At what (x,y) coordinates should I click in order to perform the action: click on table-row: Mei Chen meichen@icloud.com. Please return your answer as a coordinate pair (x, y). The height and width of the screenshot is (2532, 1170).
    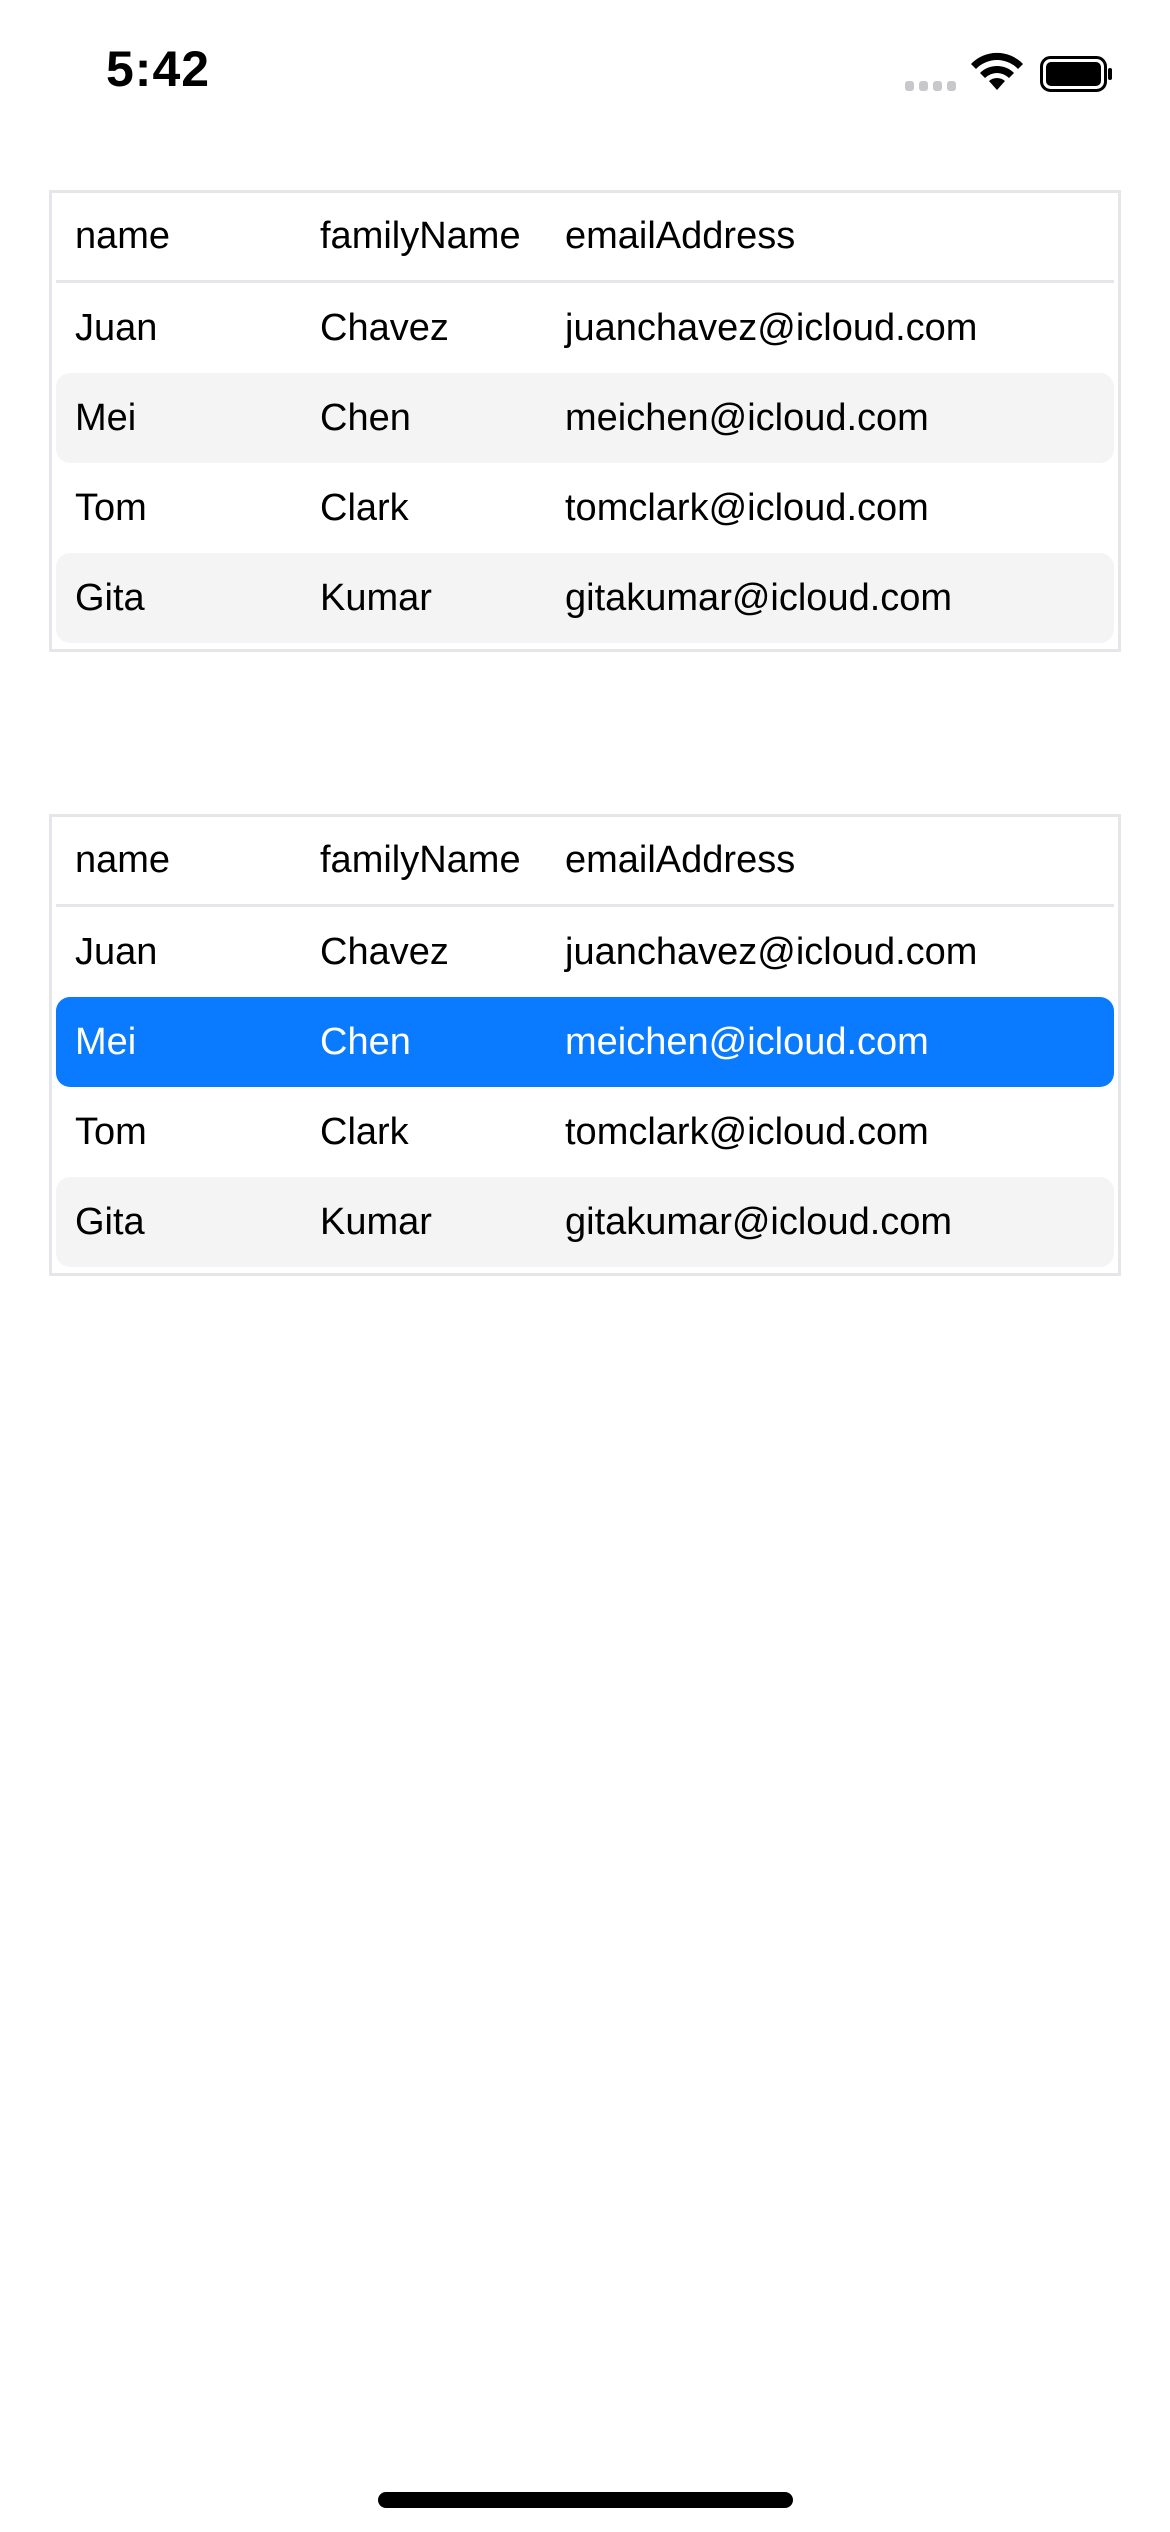
    Looking at the image, I should click on (585, 418).